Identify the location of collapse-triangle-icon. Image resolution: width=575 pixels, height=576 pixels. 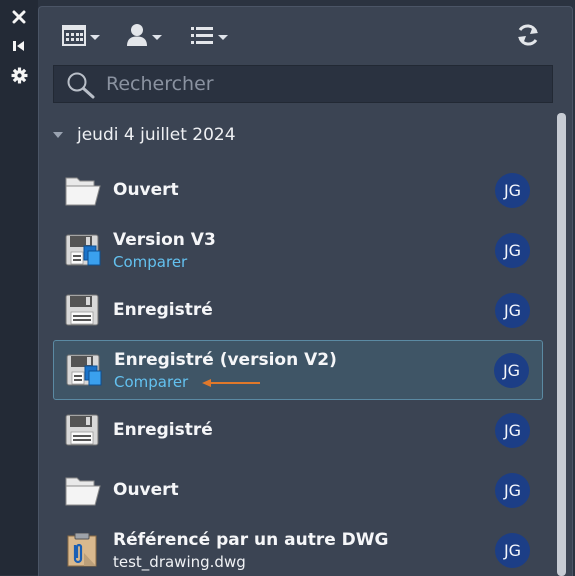
(58, 135).